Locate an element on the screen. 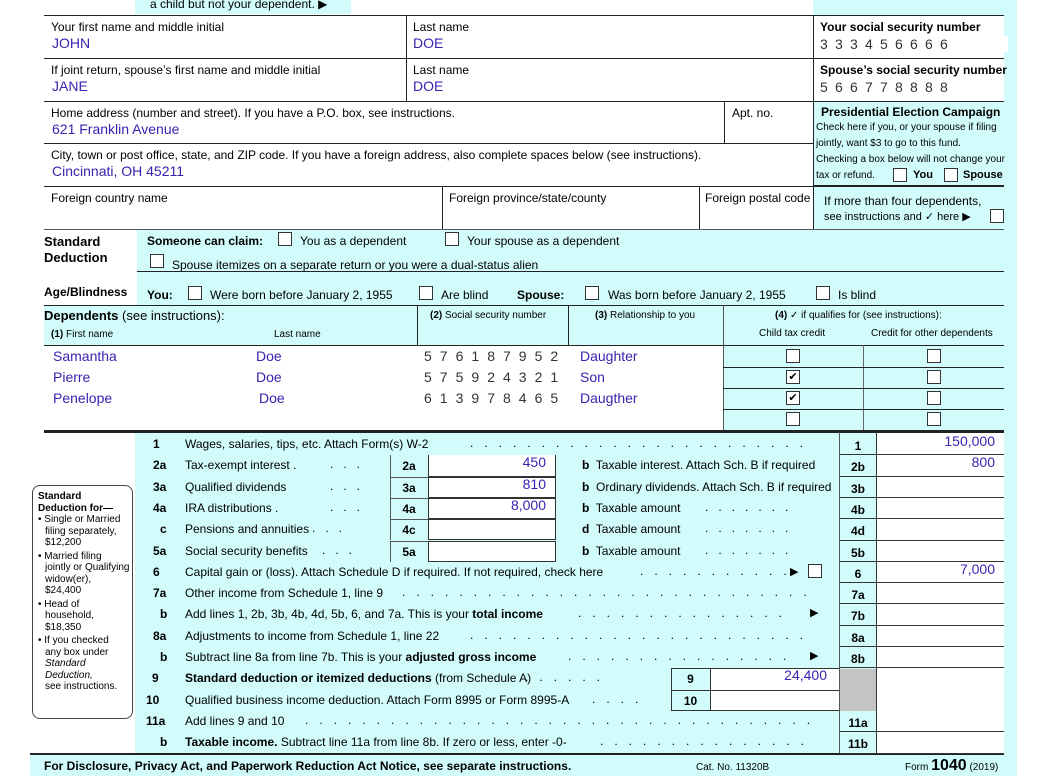 The width and height of the screenshot is (1051, 776). form-number: 1040 is located at coordinates (949, 765).